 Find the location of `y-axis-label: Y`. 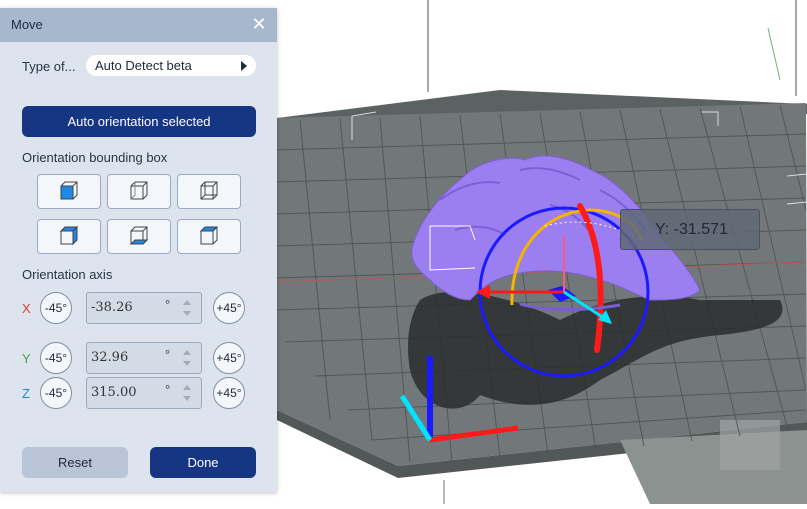

y-axis-label: Y is located at coordinates (26, 358).